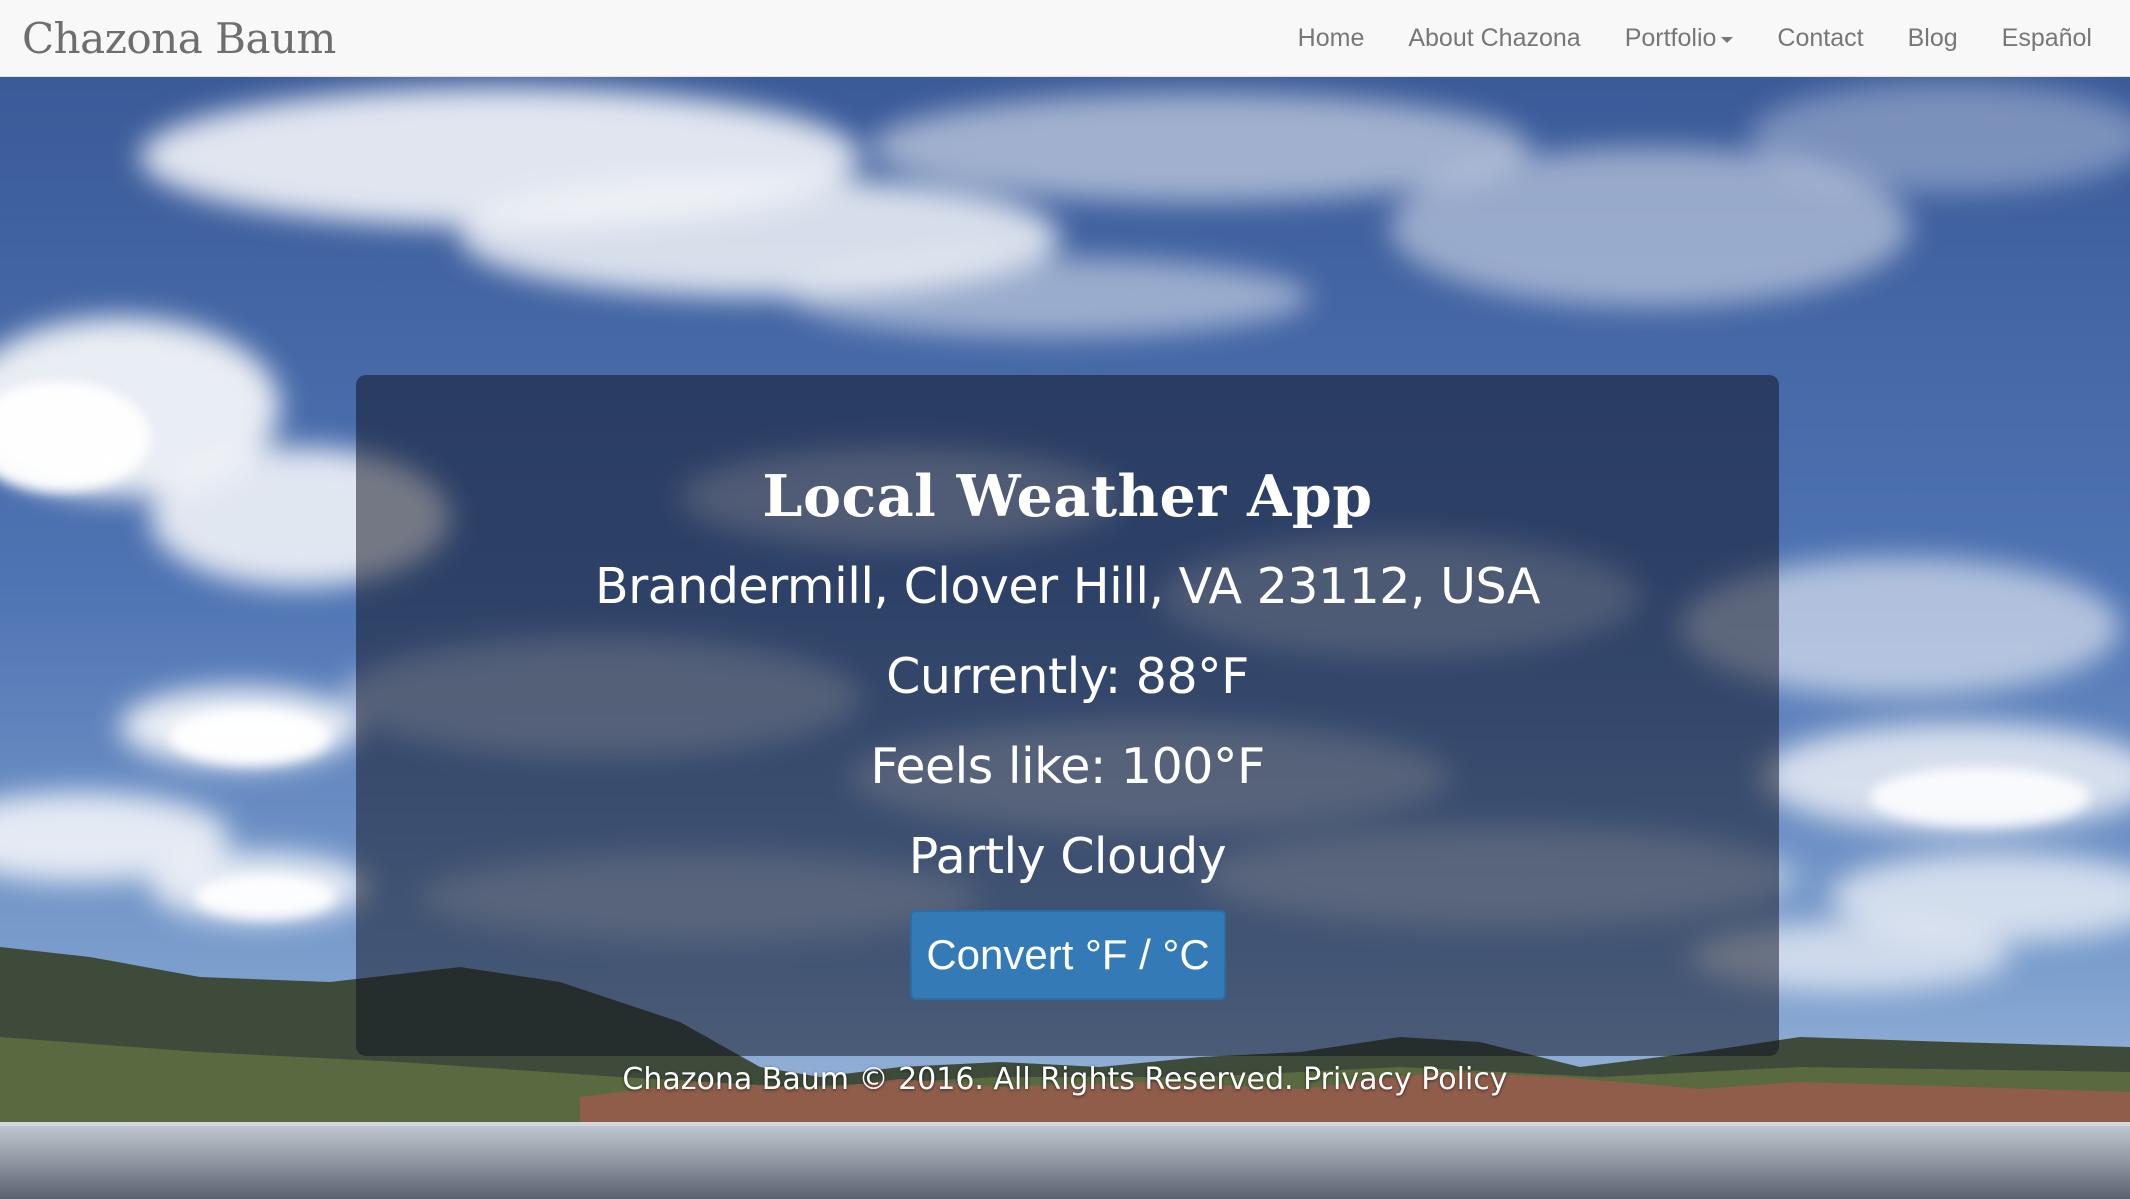  I want to click on app-title: Local Weather App, so click(1067, 496).